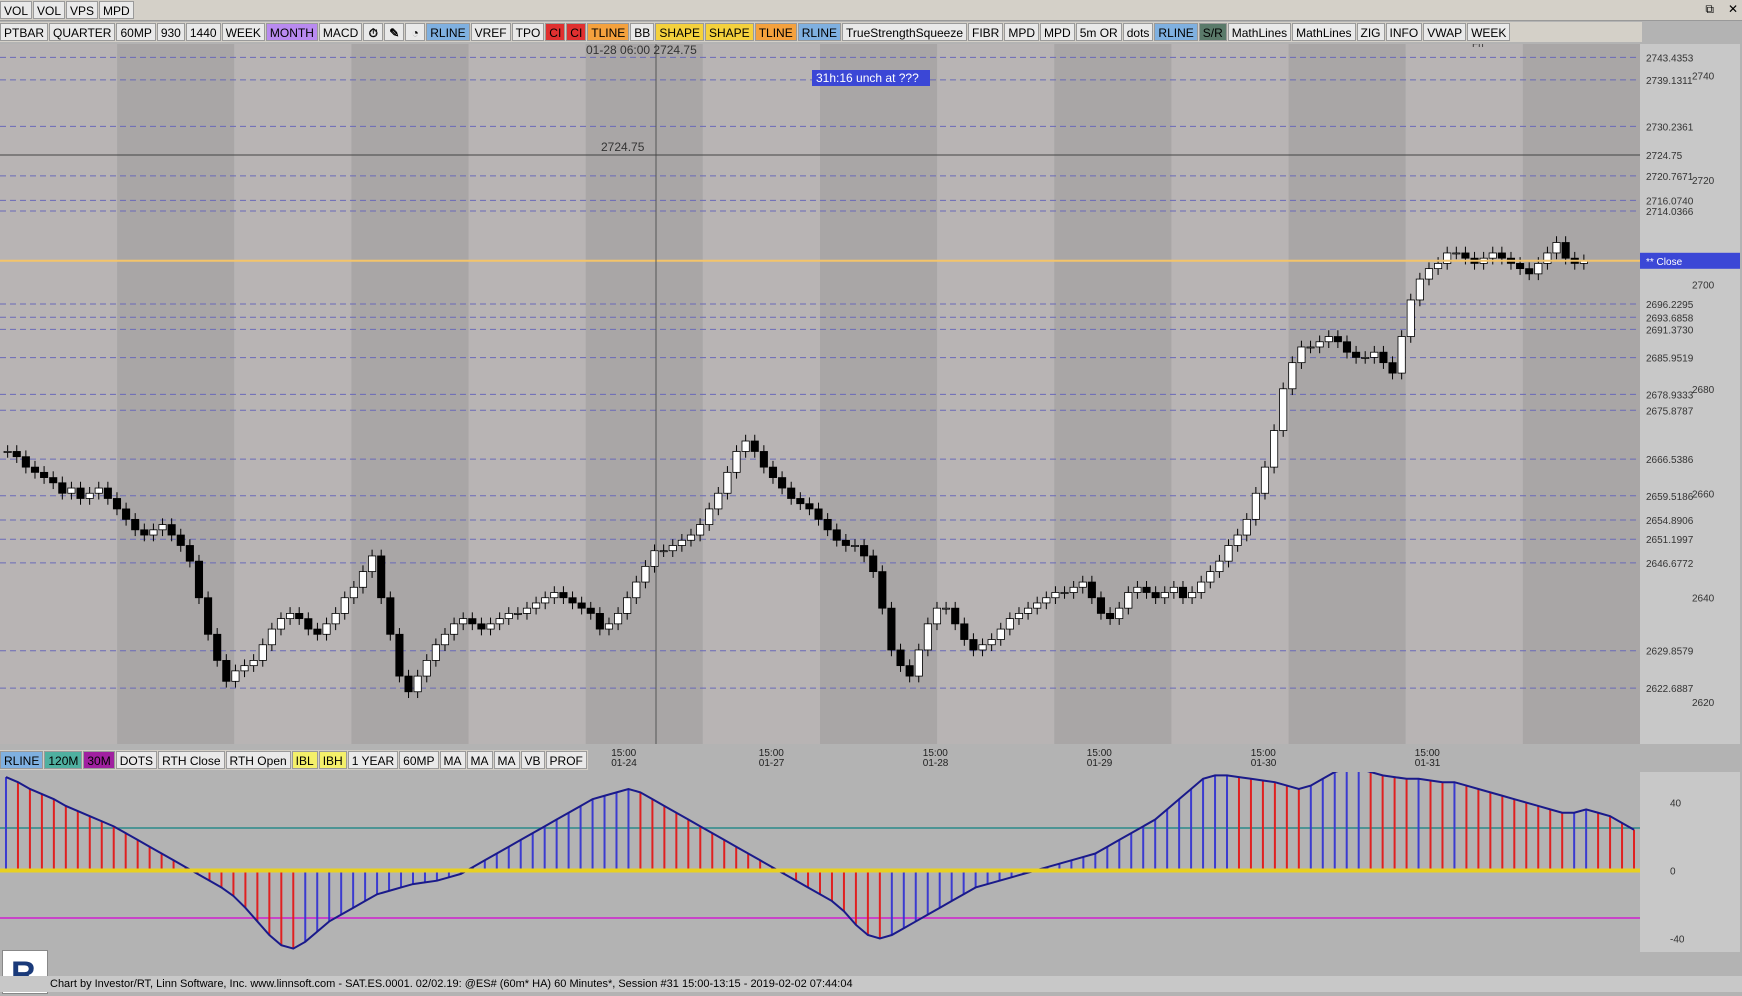 The image size is (1742, 996). Describe the element at coordinates (63, 760) in the screenshot. I see `toolbar_bottom-button-1: 120M` at that location.